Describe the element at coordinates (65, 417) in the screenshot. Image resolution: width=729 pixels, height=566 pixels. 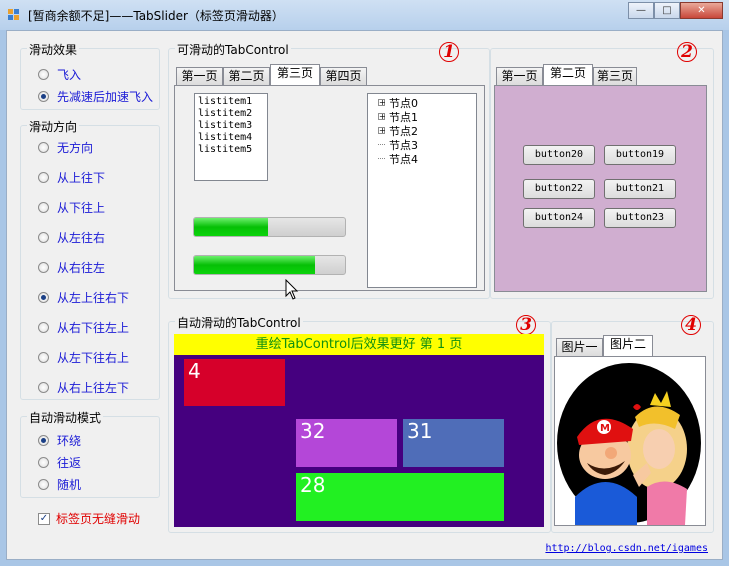
I see `auto-mode-title: 自动滑动模式` at that location.